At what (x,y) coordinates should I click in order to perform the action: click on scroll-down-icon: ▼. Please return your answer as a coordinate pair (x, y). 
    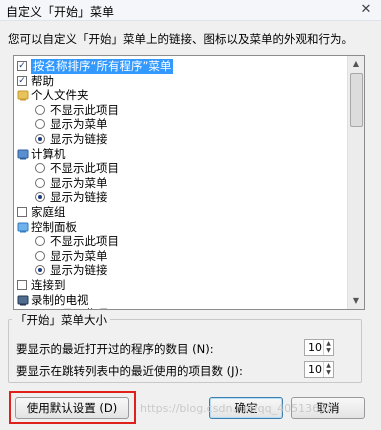
    Looking at the image, I should click on (356, 301).